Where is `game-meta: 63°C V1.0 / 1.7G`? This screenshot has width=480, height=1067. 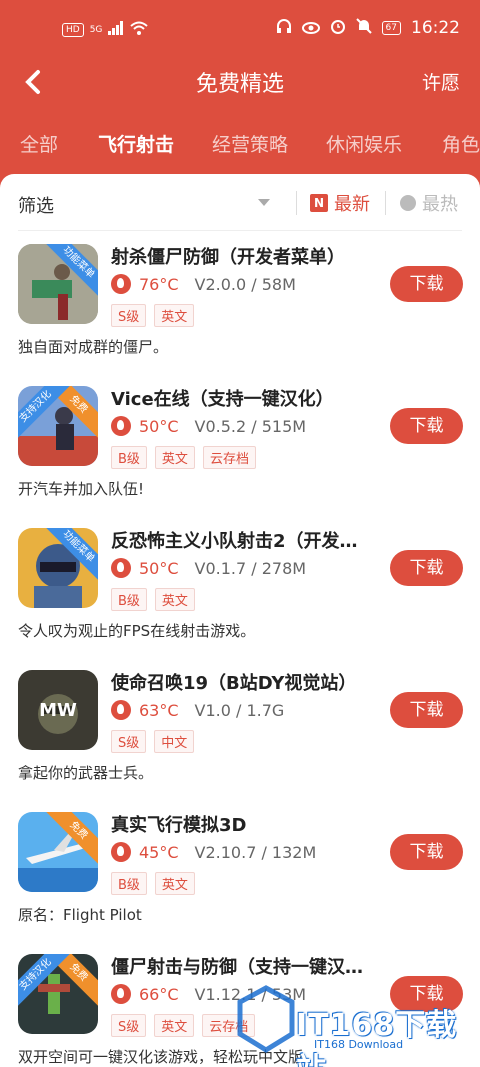 game-meta: 63°C V1.0 / 1.7G is located at coordinates (197, 710).